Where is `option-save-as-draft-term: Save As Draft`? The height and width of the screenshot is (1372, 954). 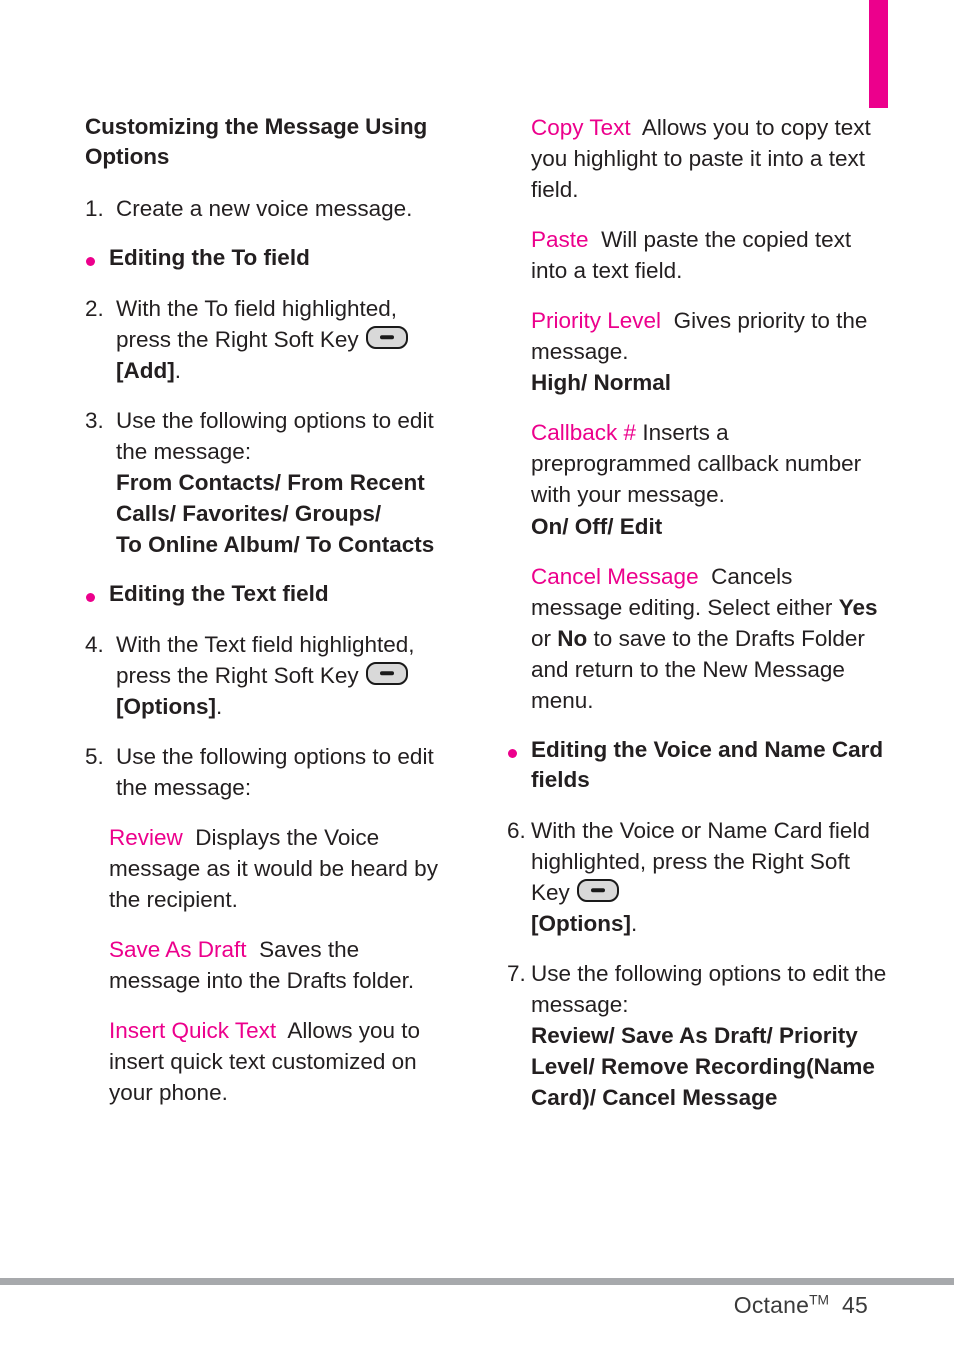 option-save-as-draft-term: Save As Draft is located at coordinates (178, 949).